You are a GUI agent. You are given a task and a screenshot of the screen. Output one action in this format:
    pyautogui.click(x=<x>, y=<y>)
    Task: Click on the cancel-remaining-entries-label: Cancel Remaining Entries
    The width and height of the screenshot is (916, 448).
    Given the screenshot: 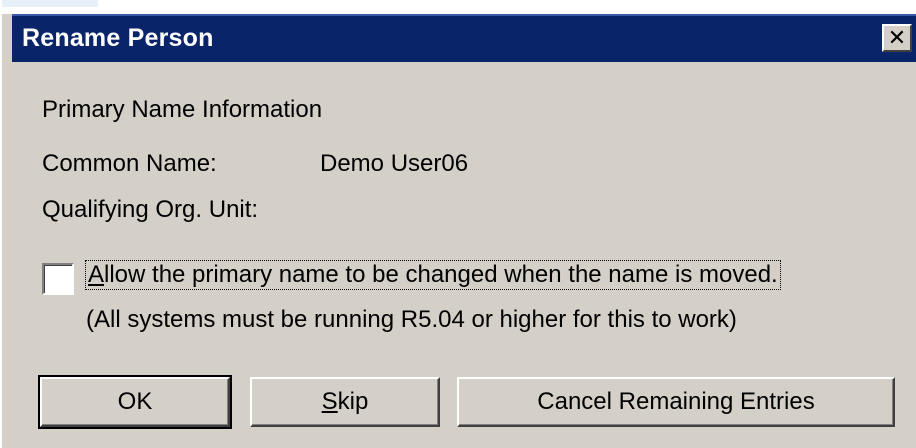 What is the action you would take?
    pyautogui.click(x=676, y=401)
    